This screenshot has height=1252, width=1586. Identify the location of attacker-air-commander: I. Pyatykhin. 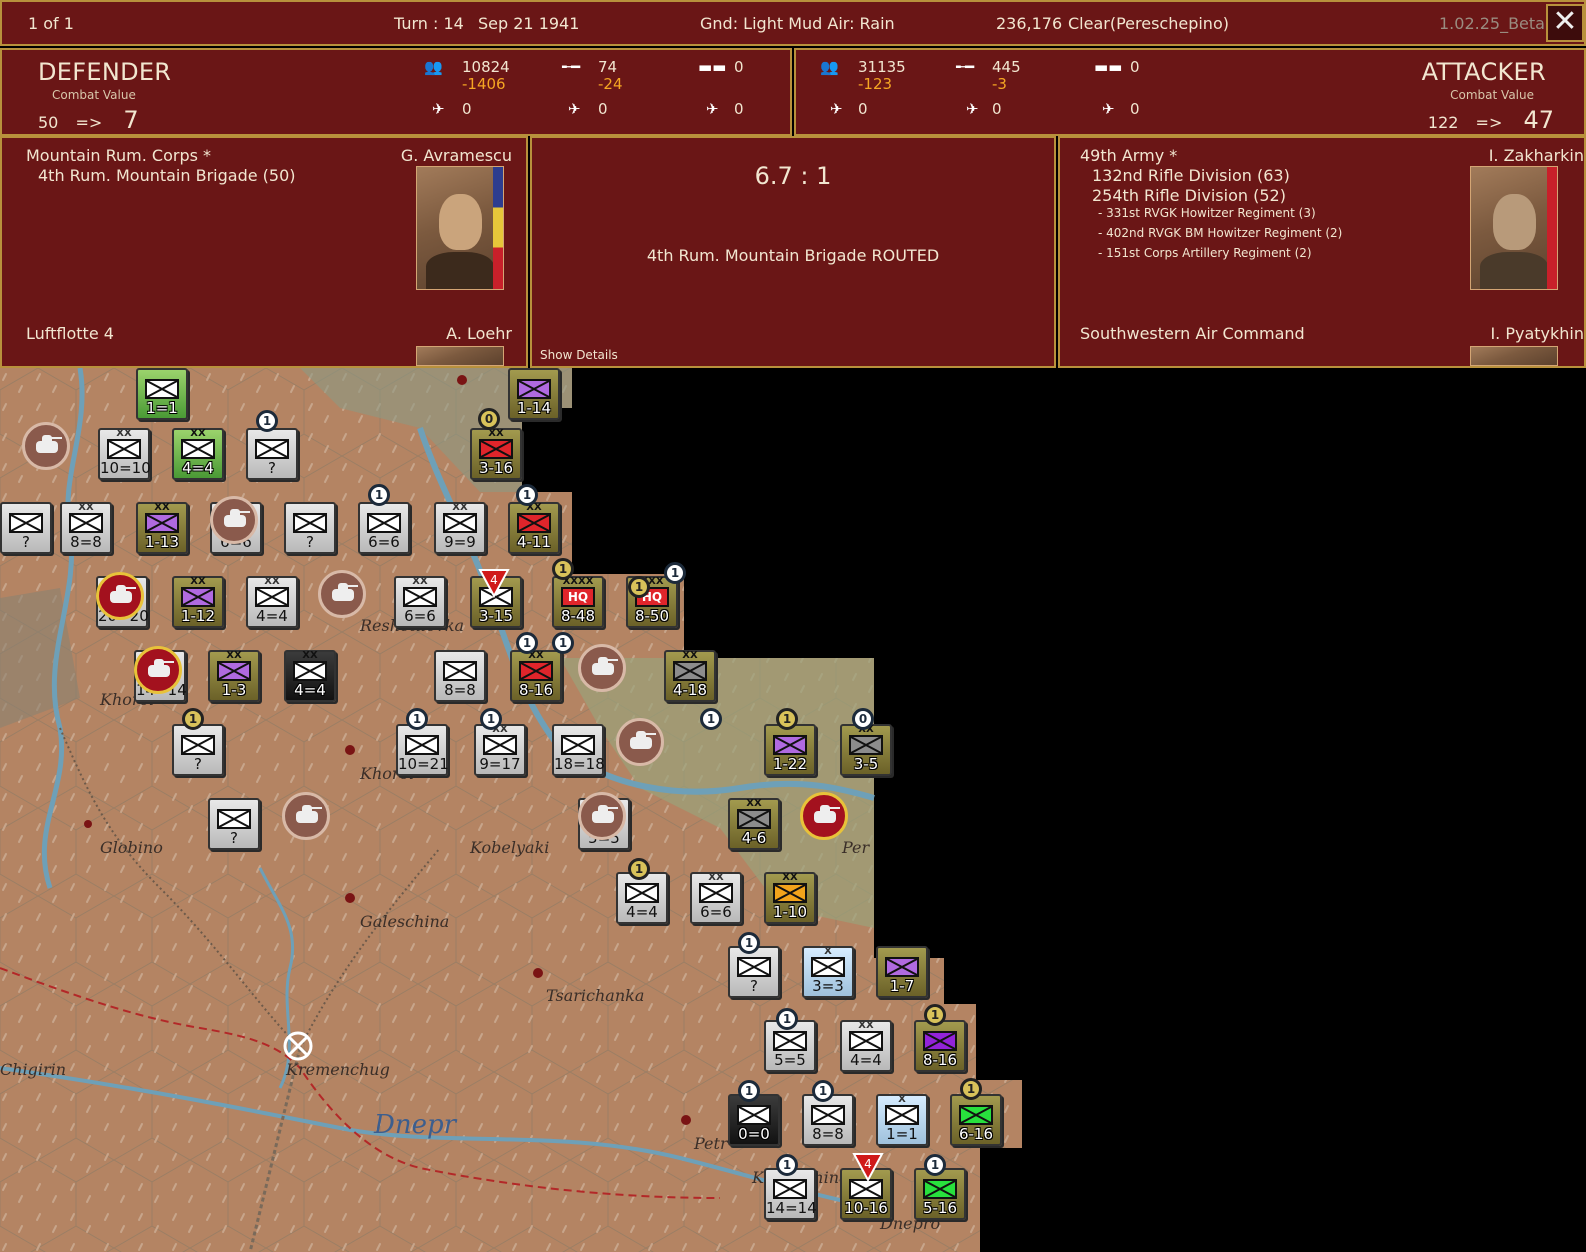
(1537, 333).